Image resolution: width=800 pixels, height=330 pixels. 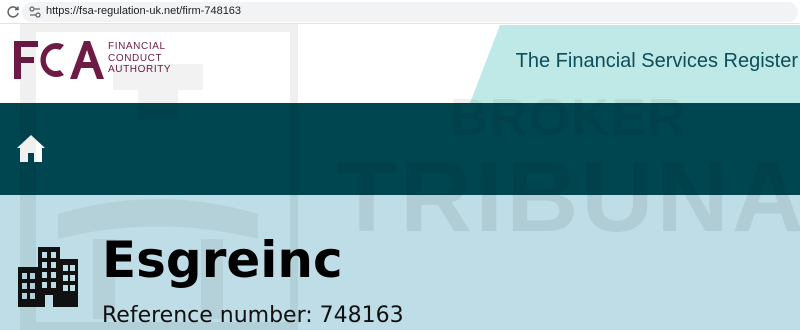 What do you see at coordinates (222, 260) in the screenshot?
I see `firm-name: Esgreinc` at bounding box center [222, 260].